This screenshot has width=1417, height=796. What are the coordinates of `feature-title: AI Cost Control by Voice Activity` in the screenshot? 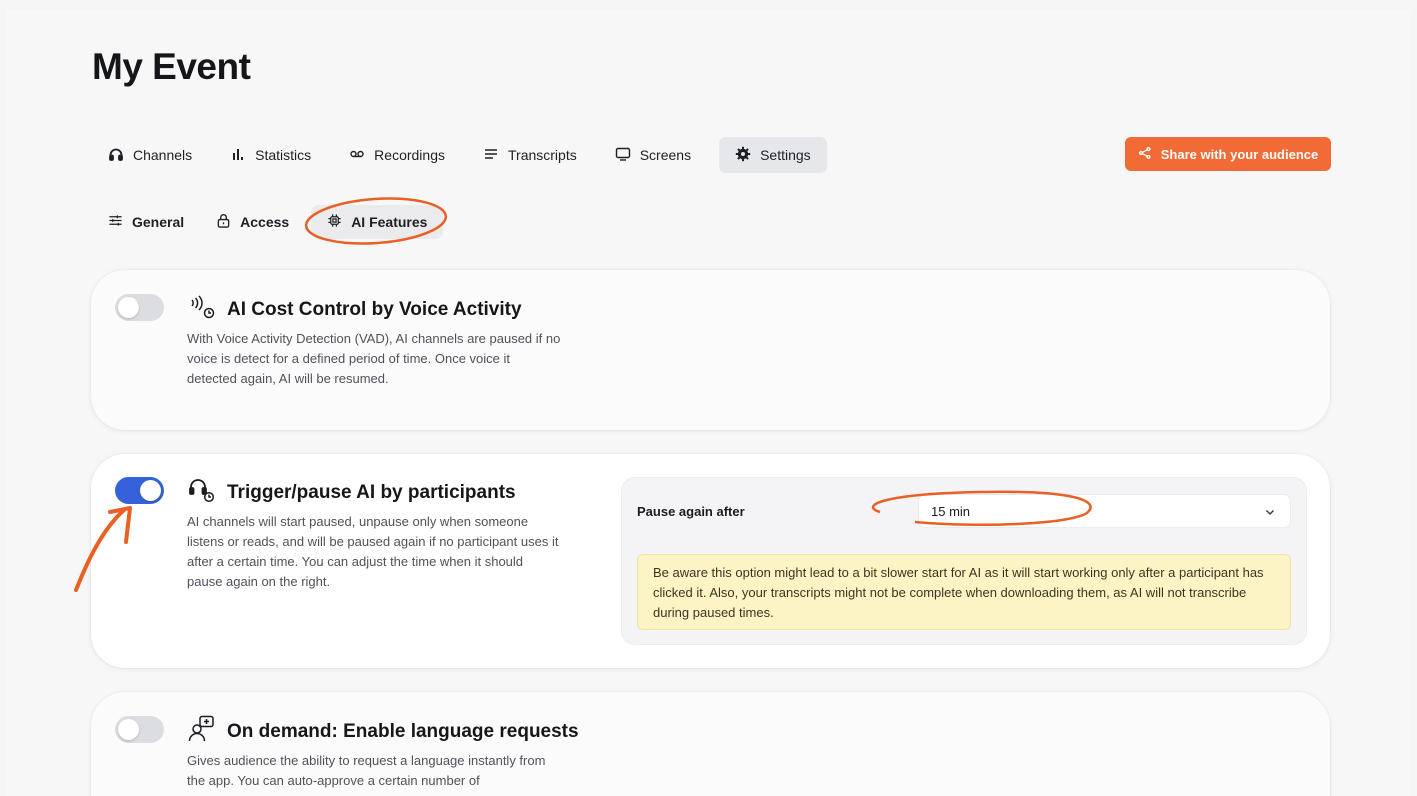 It's located at (374, 309).